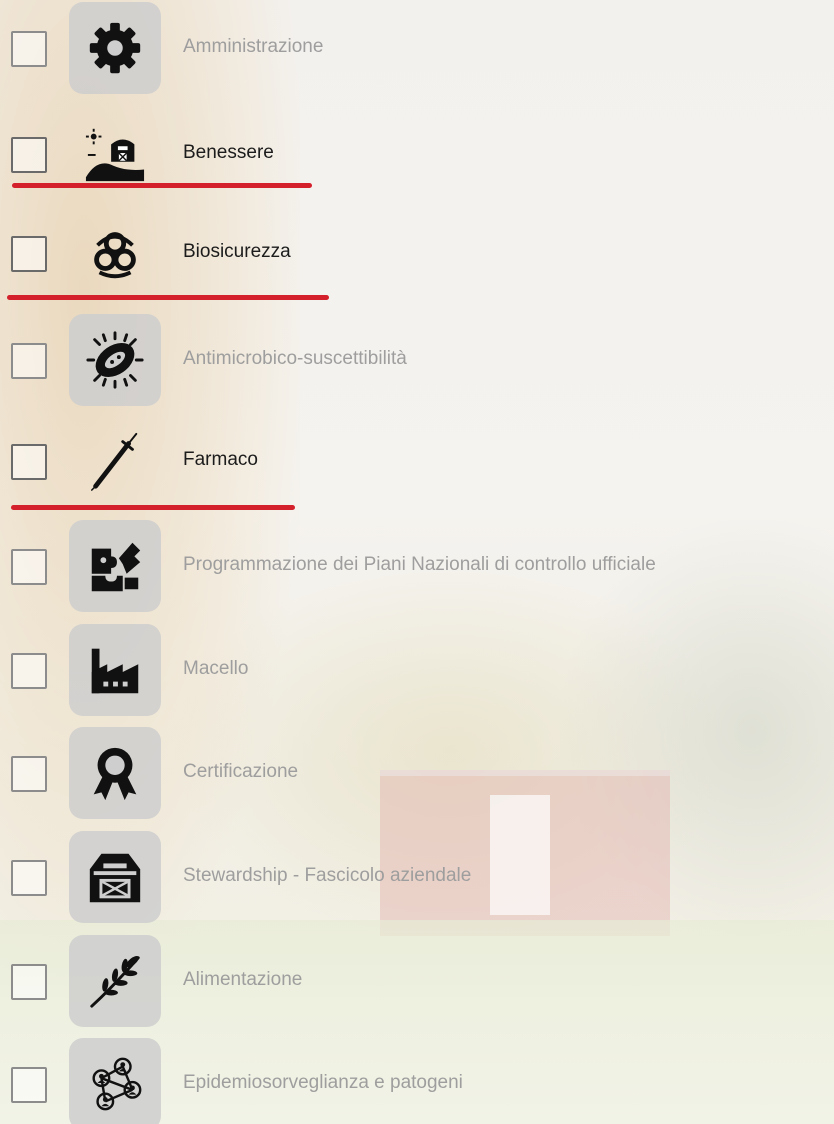 The image size is (834, 1124). Describe the element at coordinates (417, 49) in the screenshot. I see `list-item-amministrazione: Amministrazione` at that location.